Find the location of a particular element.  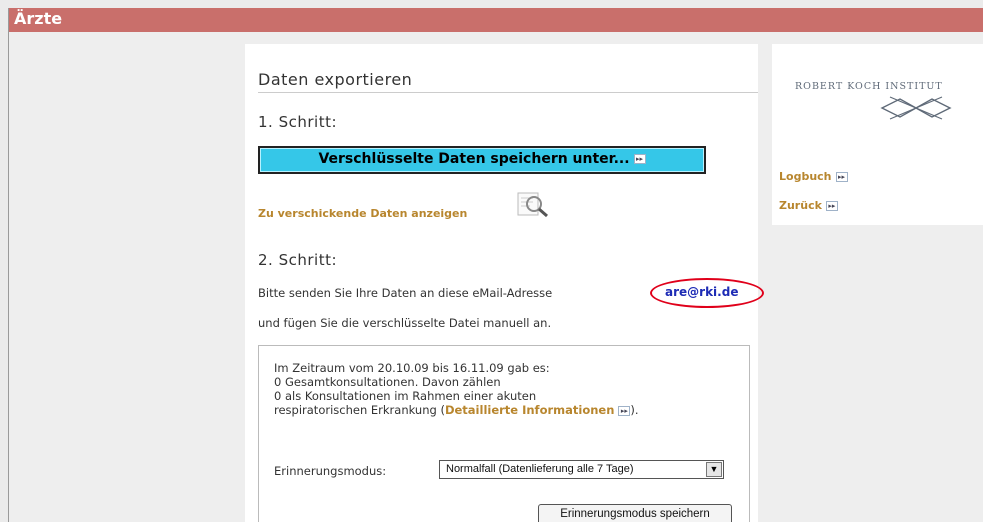

email-link: are@rki.de is located at coordinates (701, 292).